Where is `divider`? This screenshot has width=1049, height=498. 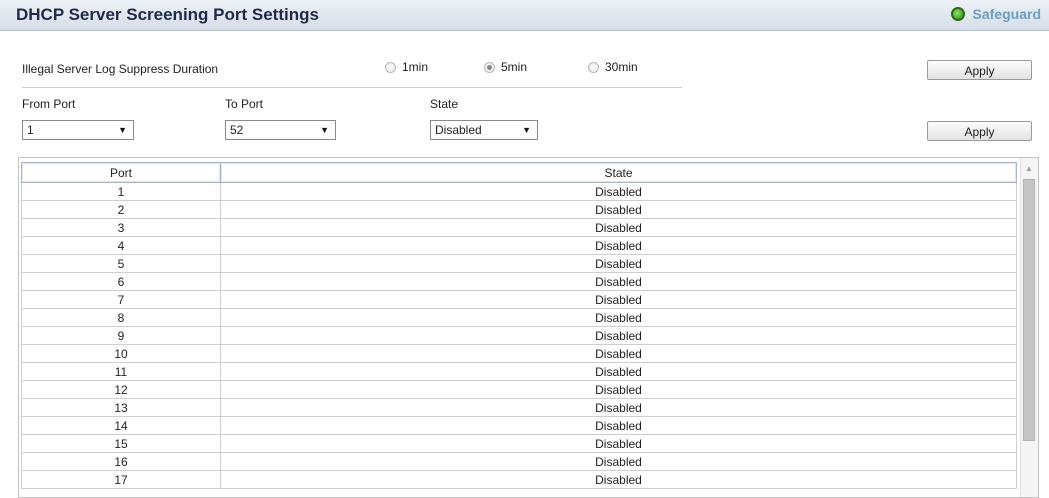 divider is located at coordinates (352, 87).